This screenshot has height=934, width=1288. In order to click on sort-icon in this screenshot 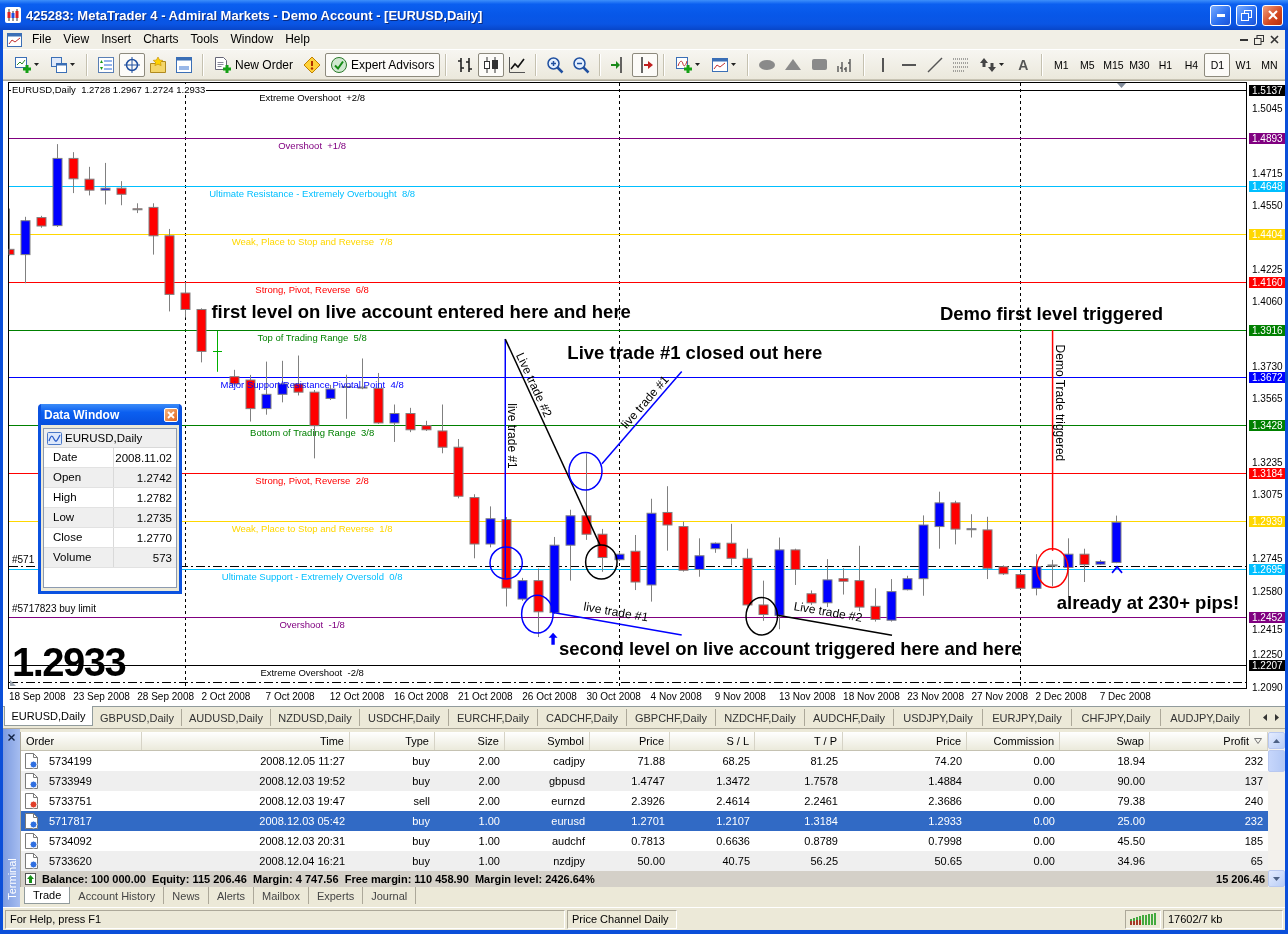, I will do `click(1258, 741)`.